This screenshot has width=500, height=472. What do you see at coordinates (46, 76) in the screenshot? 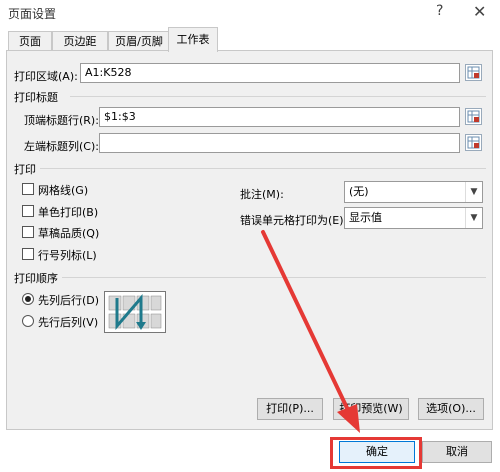
I see `print-area-label: 打印区域(A):` at bounding box center [46, 76].